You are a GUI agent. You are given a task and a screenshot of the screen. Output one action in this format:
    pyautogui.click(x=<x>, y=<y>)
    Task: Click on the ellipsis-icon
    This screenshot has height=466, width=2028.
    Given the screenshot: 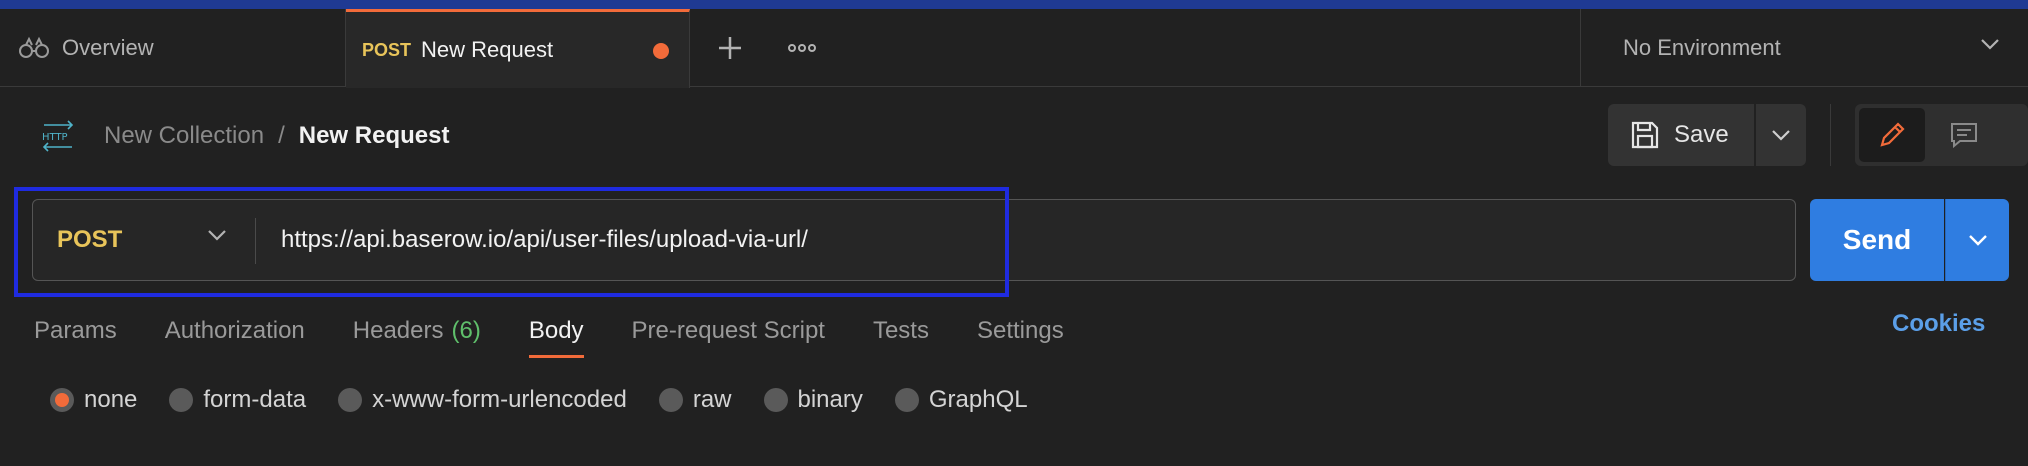 What is the action you would take?
    pyautogui.click(x=802, y=48)
    